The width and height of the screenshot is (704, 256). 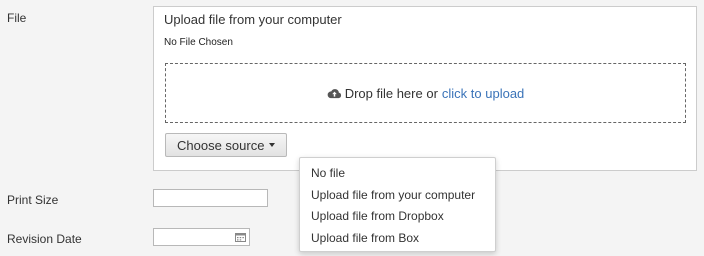 I want to click on menu-item-upload-dropbox: Upload file from Dropbox, so click(x=397, y=217).